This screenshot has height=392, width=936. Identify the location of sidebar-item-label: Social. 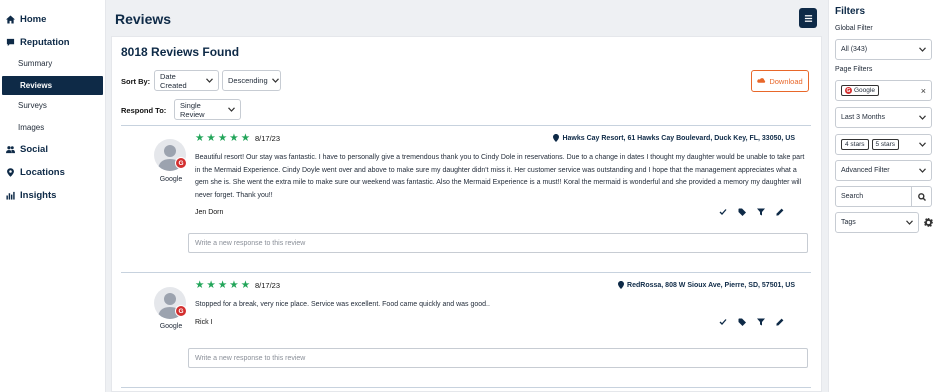
(34, 149).